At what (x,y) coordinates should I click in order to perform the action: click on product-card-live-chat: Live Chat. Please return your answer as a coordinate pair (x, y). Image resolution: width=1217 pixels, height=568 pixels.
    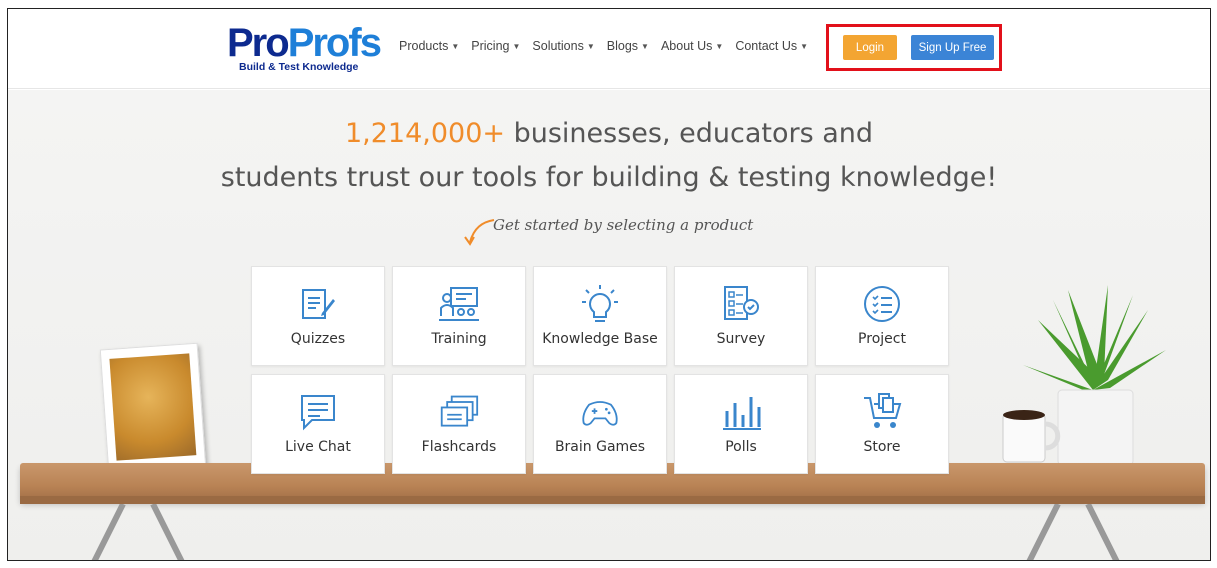
    Looking at the image, I should click on (318, 424).